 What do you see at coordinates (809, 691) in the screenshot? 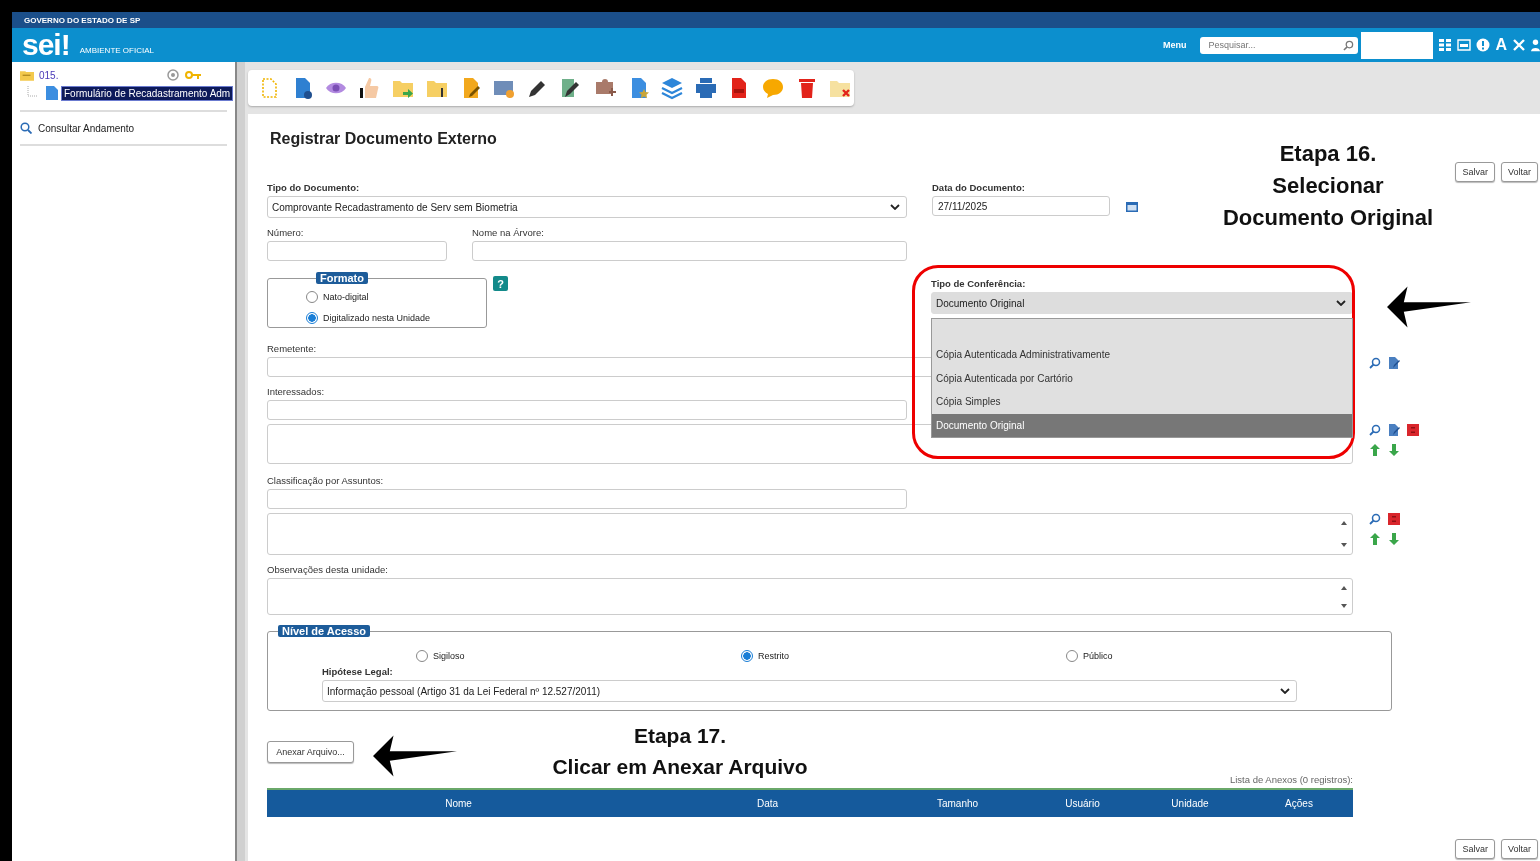
I see `legal-basis-select: Informação pessoal (Artigo 31 da Lei Federal nº 12.527/2011)` at bounding box center [809, 691].